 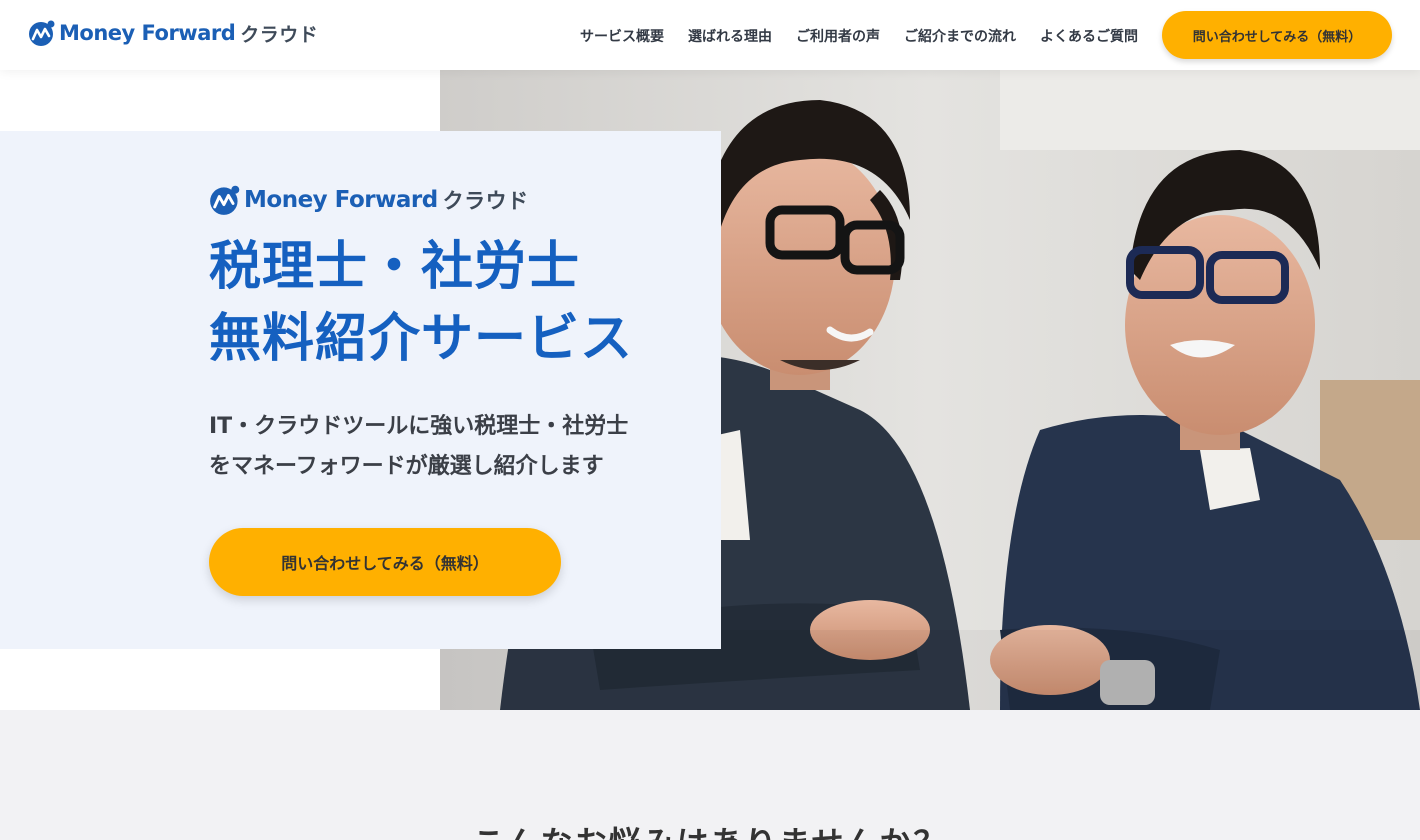 What do you see at coordinates (421, 339) in the screenshot?
I see `hero-title-line-2: 無料紹介サービス` at bounding box center [421, 339].